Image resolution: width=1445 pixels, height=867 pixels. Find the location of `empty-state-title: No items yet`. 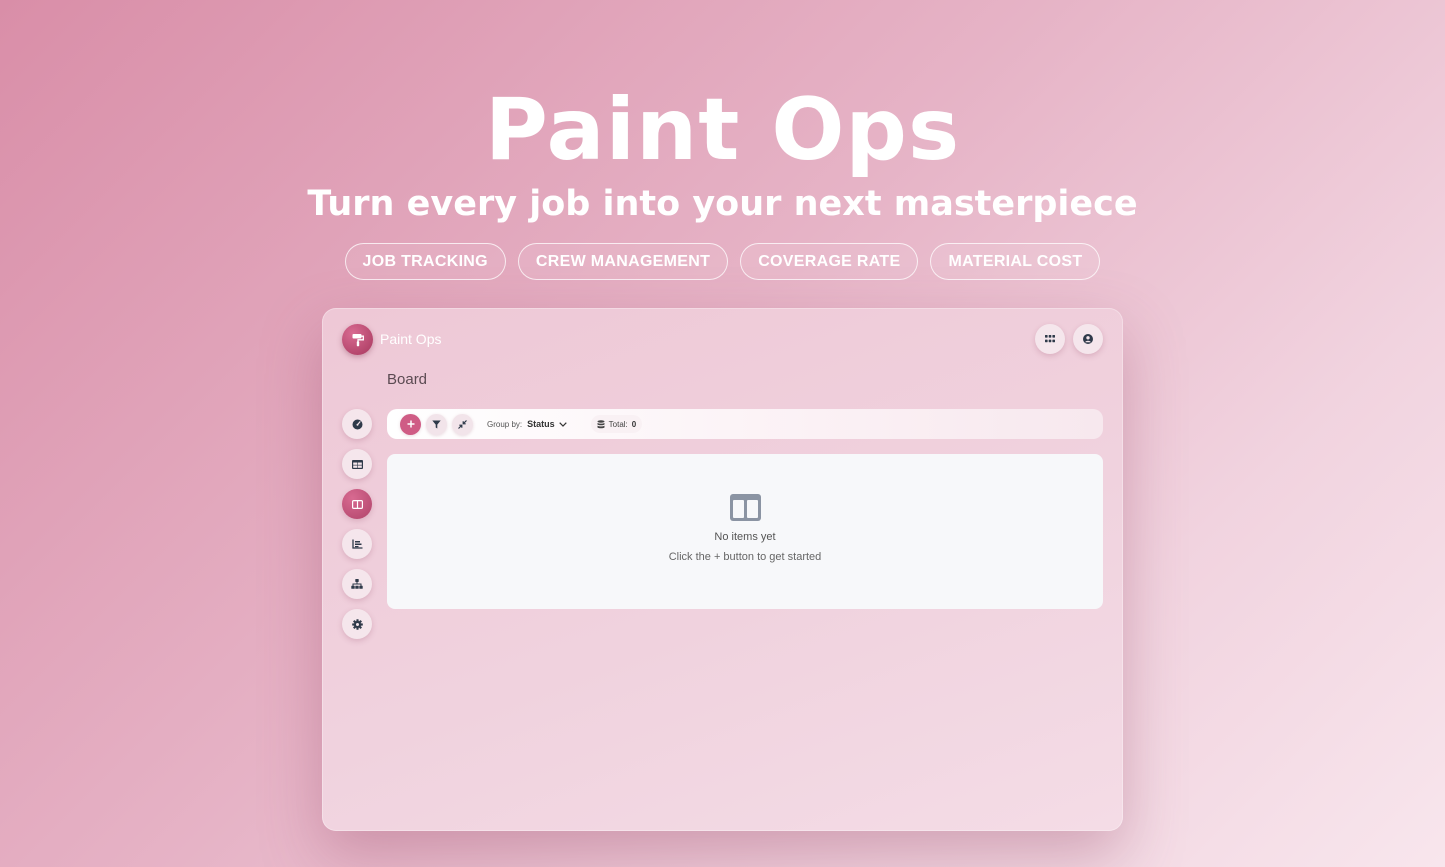

empty-state-title: No items yet is located at coordinates (745, 537).